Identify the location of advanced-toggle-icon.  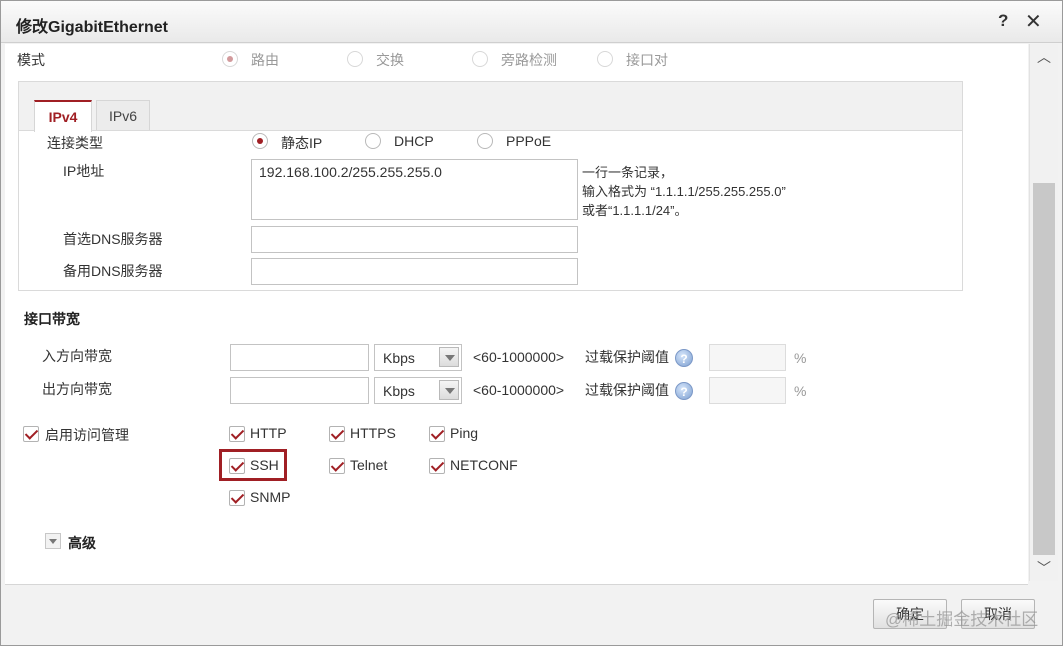
(53, 541).